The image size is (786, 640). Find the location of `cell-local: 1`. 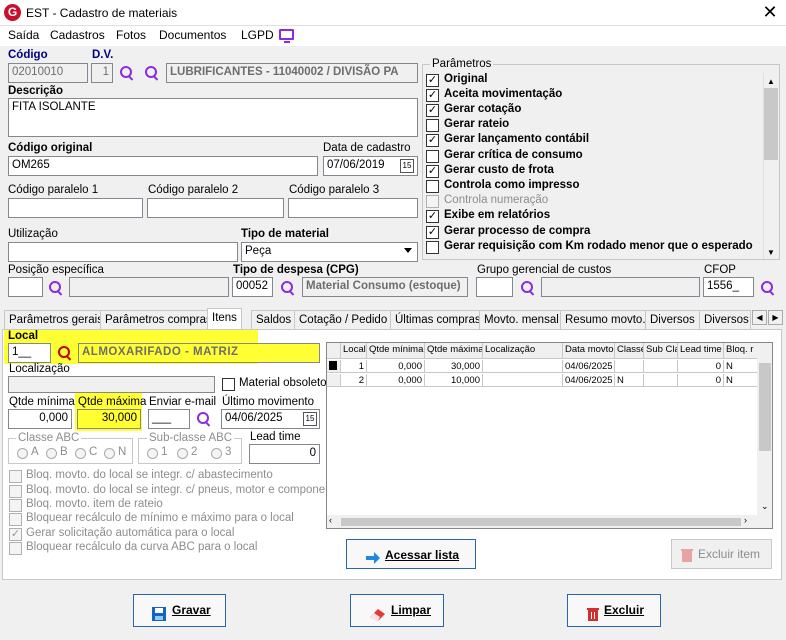

cell-local: 1 is located at coordinates (354, 366).